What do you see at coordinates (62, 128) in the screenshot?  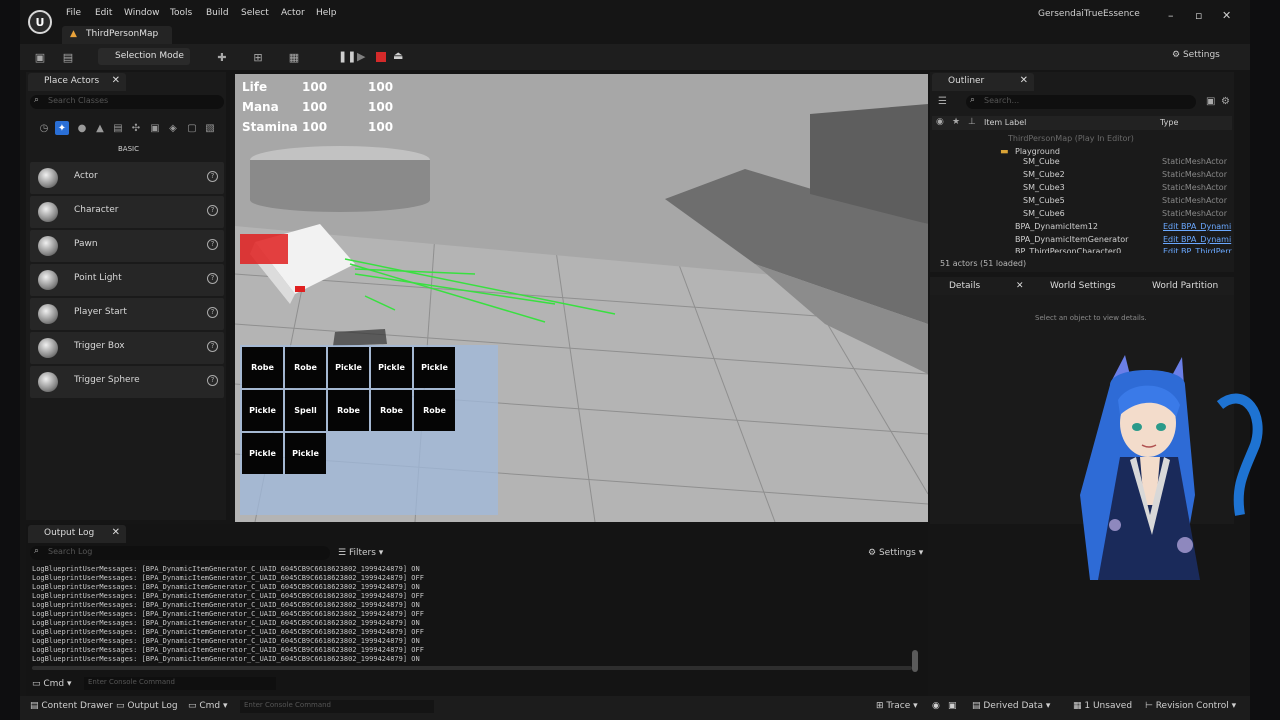 I see `basic-category-icon: ✦` at bounding box center [62, 128].